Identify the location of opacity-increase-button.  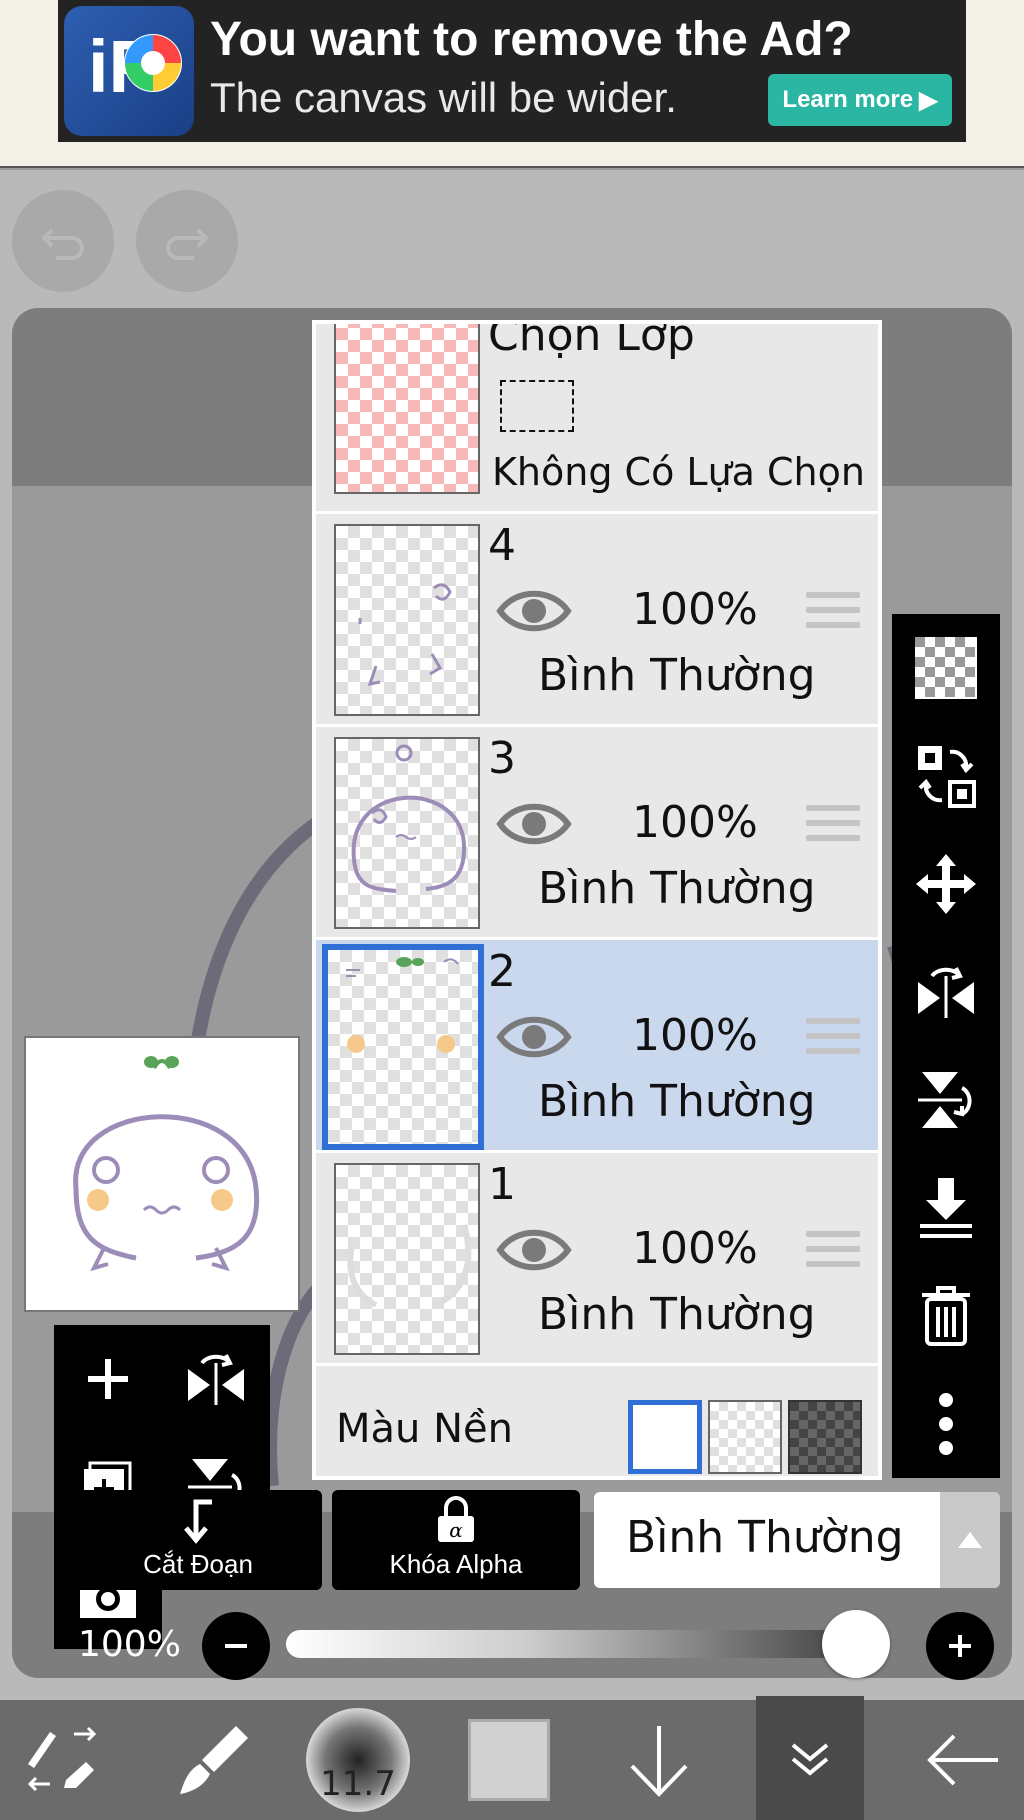
(960, 1646).